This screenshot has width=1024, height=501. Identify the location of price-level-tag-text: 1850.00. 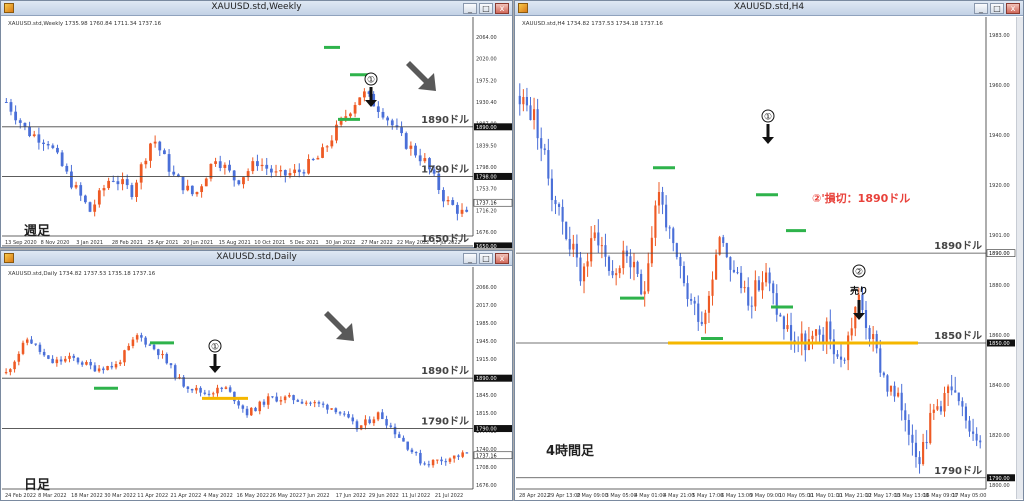
(999, 344).